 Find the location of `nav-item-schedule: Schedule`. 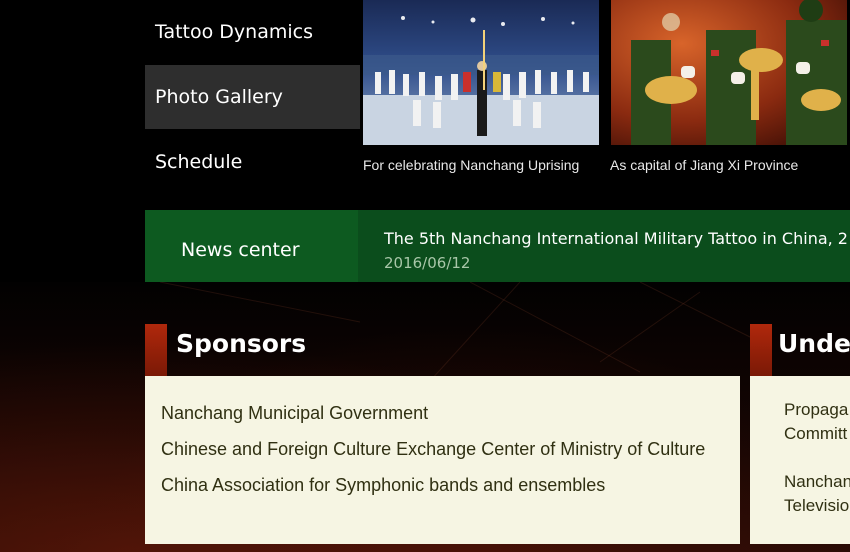

nav-item-schedule: Schedule is located at coordinates (252, 162).